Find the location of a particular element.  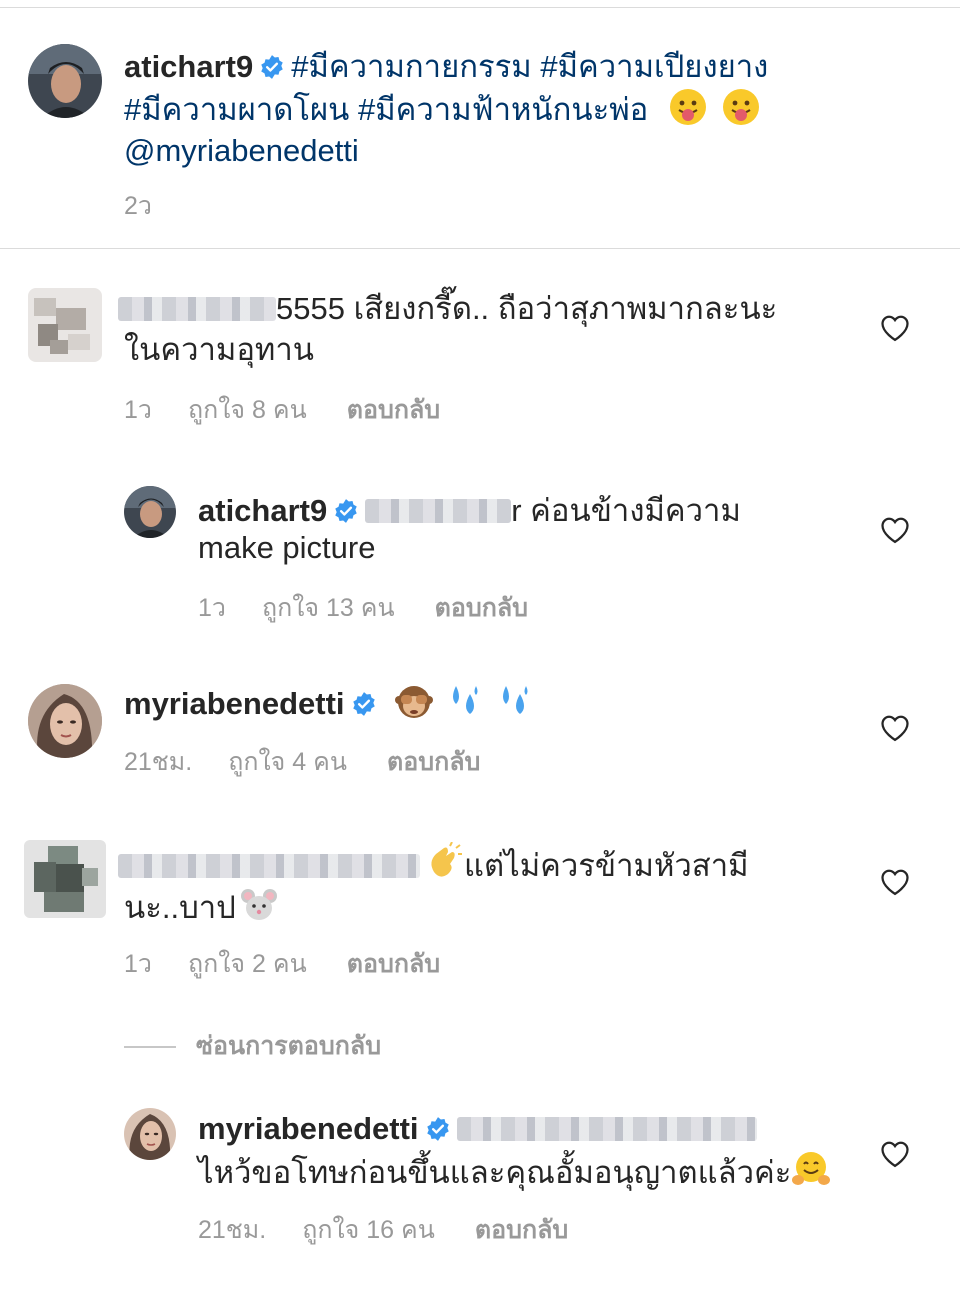

hide-replies-button: ซ่อนการตอบกลับ is located at coordinates (252, 1046).